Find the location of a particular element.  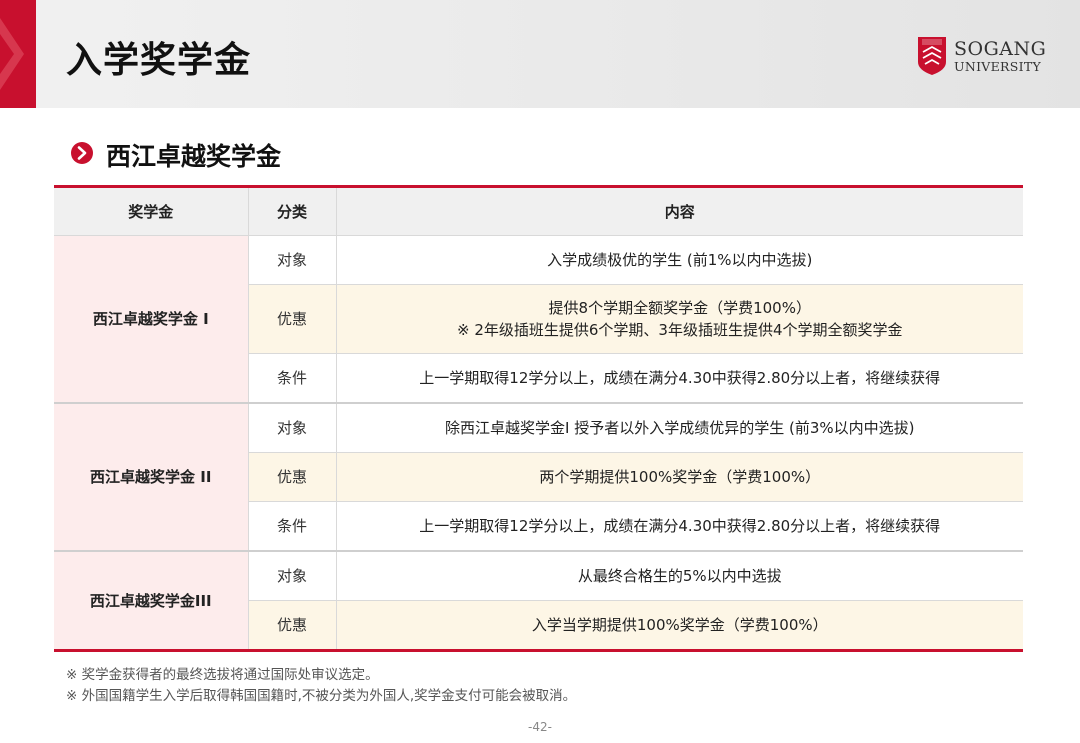

logo-text-sogang: SOGANG is located at coordinates (1000, 49).